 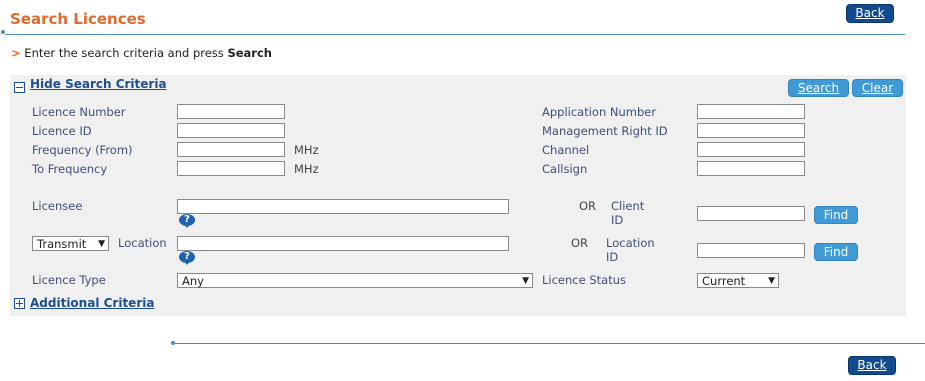 I want to click on channel-label: Channel, so click(x=566, y=150).